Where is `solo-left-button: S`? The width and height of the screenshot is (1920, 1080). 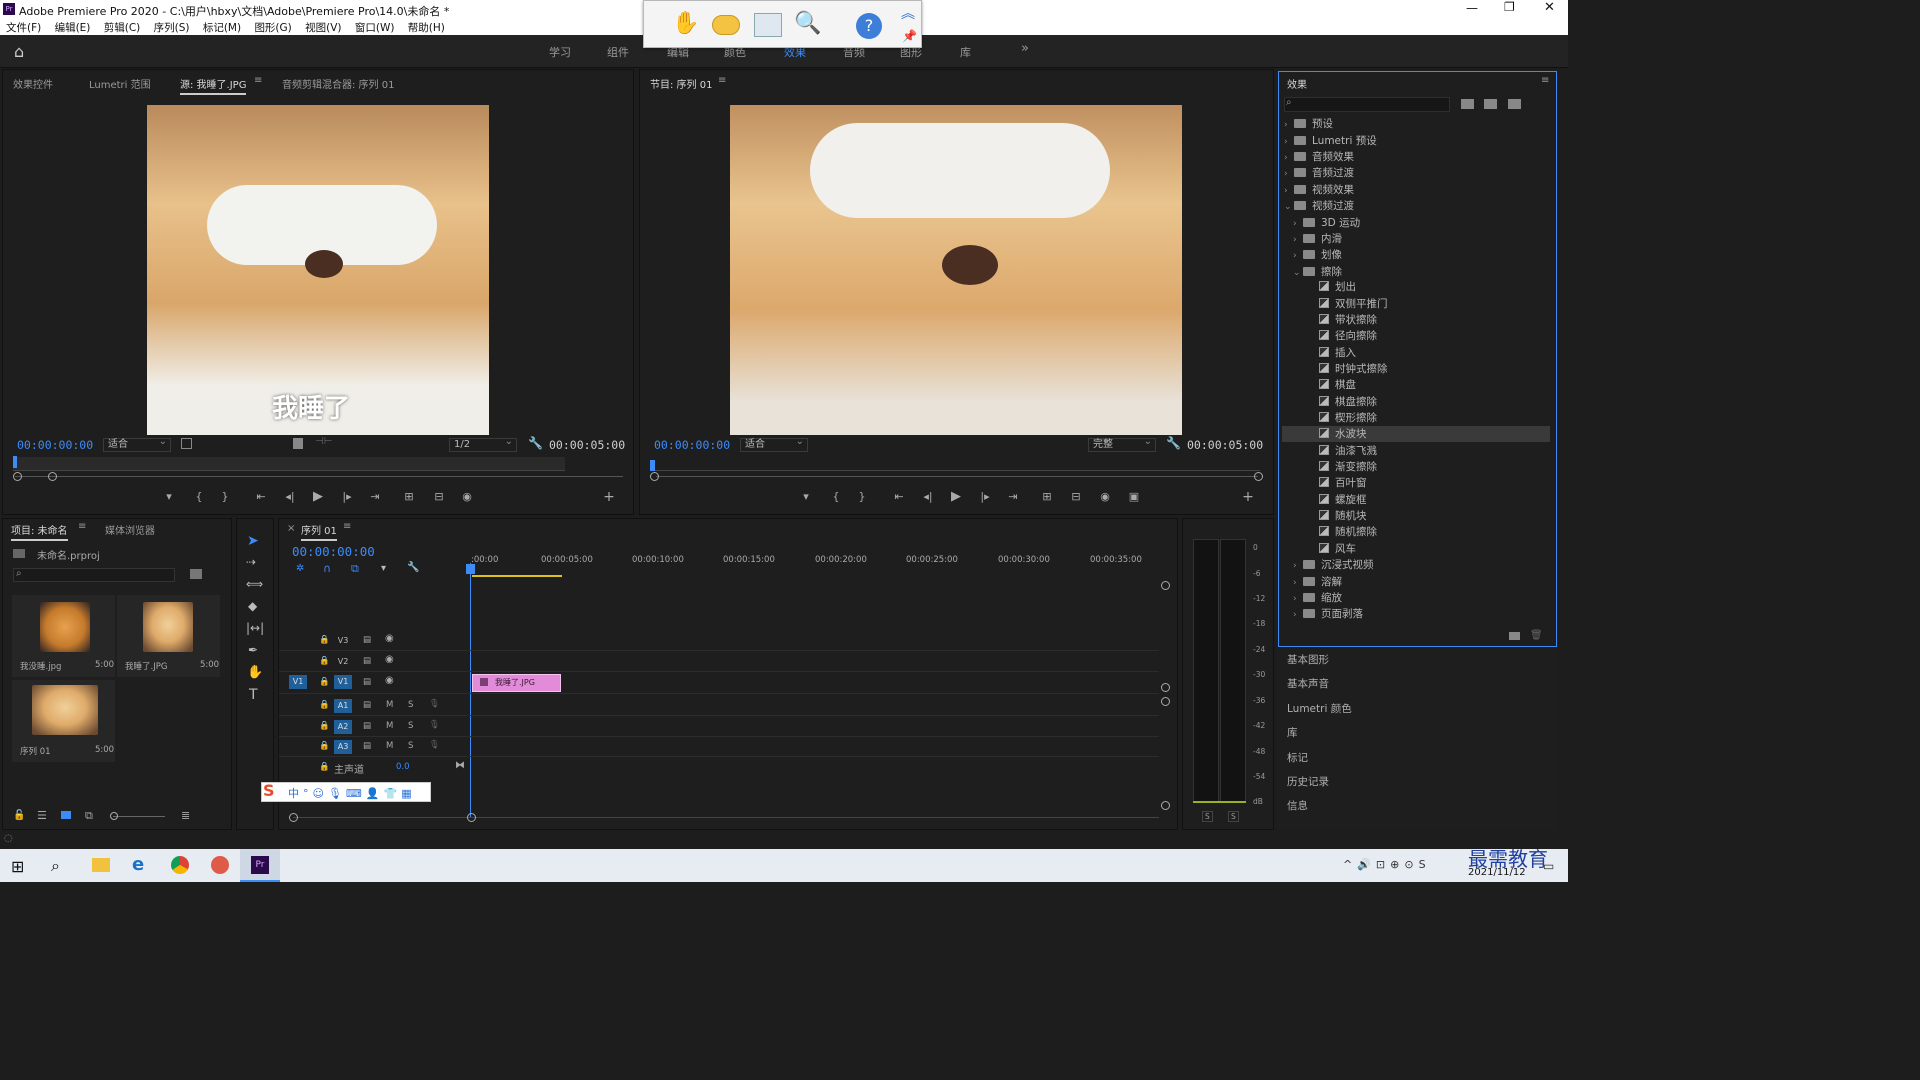 solo-left-button: S is located at coordinates (1207, 816).